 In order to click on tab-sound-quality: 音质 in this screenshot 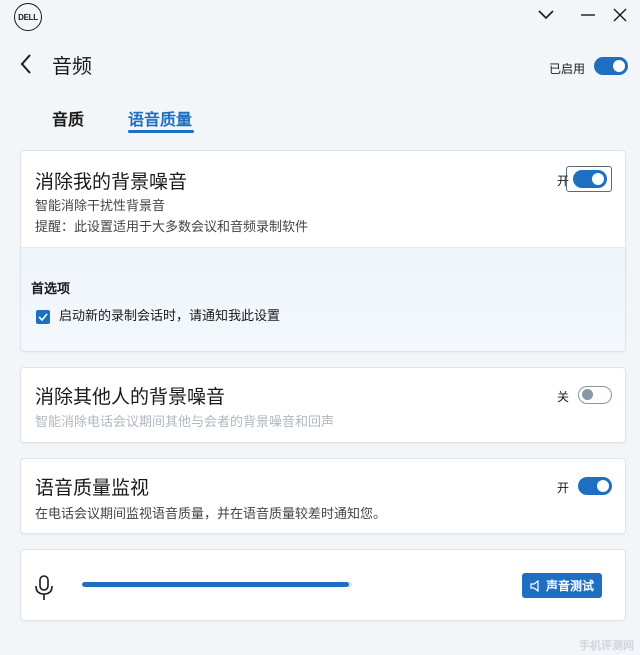, I will do `click(68, 118)`.